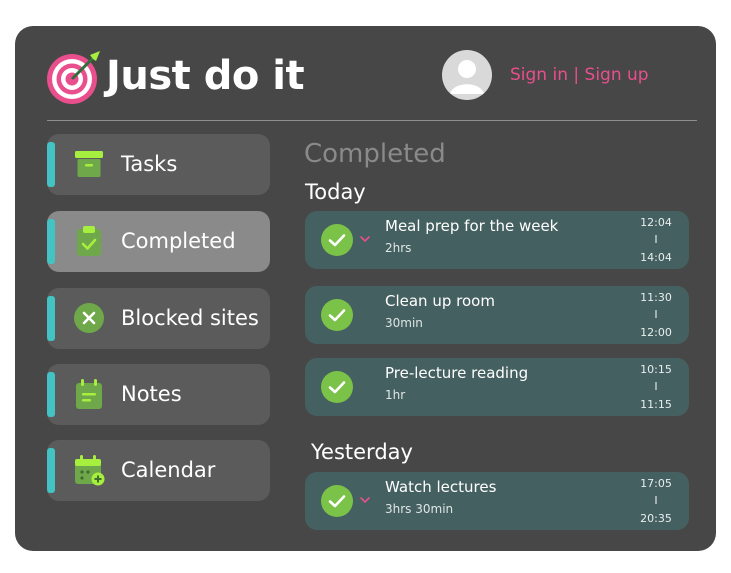  I want to click on task-time-range: 10:15 I 11:15, so click(656, 387).